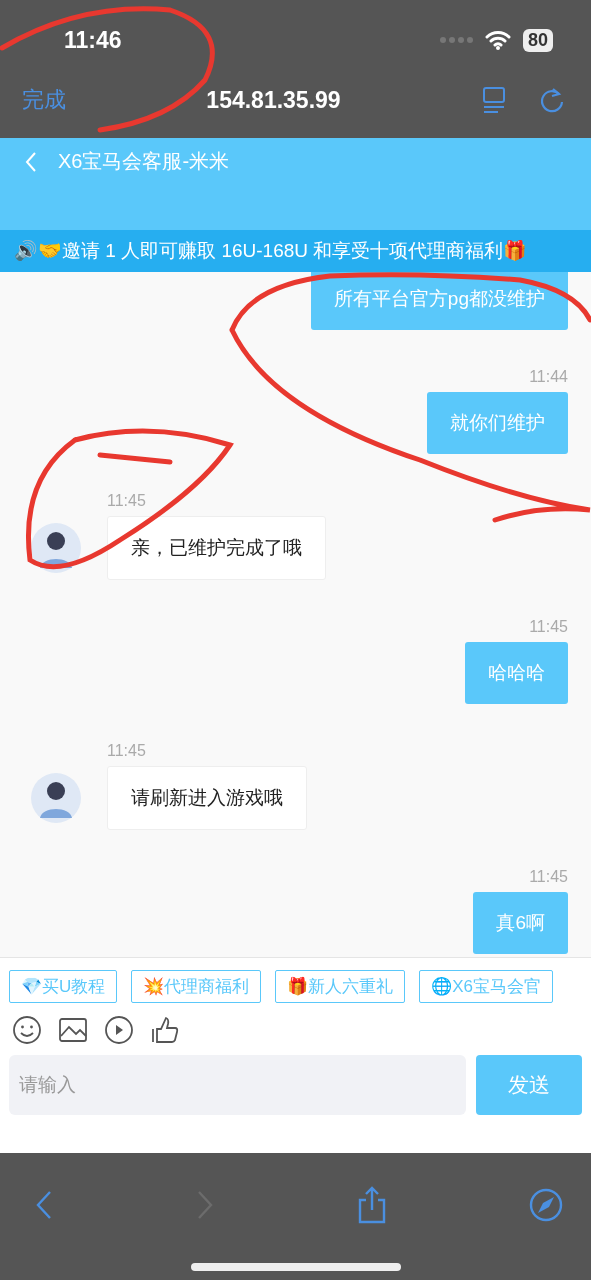 The image size is (591, 1280). Describe the element at coordinates (27, 1030) in the screenshot. I see `smiley-icon` at that location.